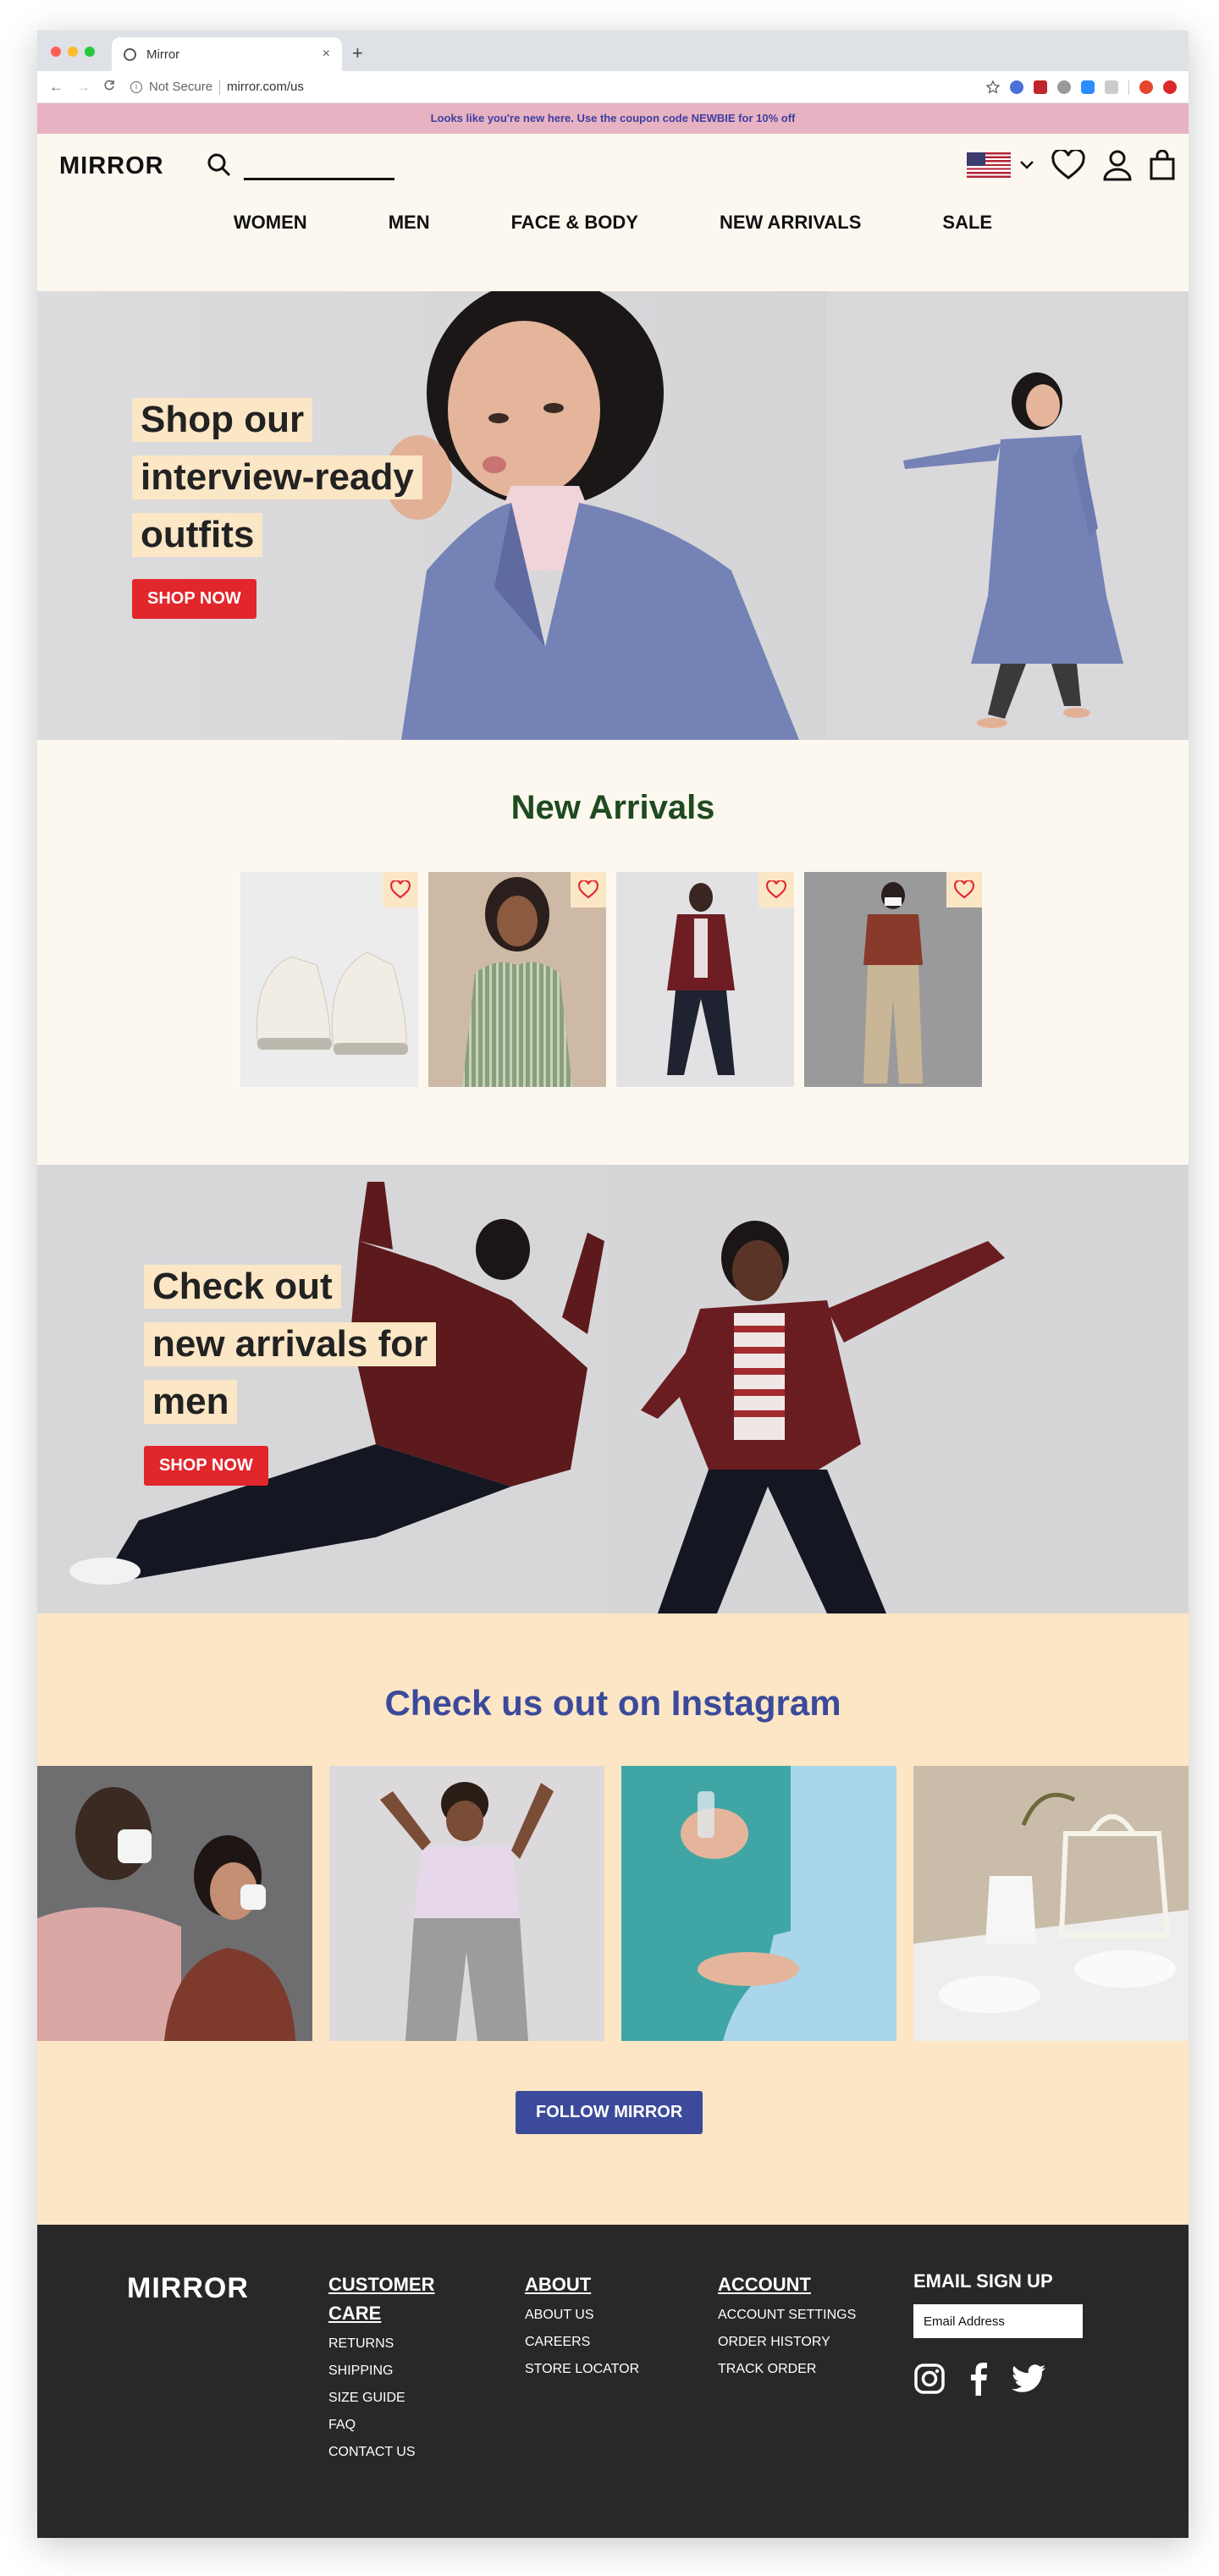 The width and height of the screenshot is (1219, 2576). What do you see at coordinates (109, 85) in the screenshot?
I see `reload-icon` at bounding box center [109, 85].